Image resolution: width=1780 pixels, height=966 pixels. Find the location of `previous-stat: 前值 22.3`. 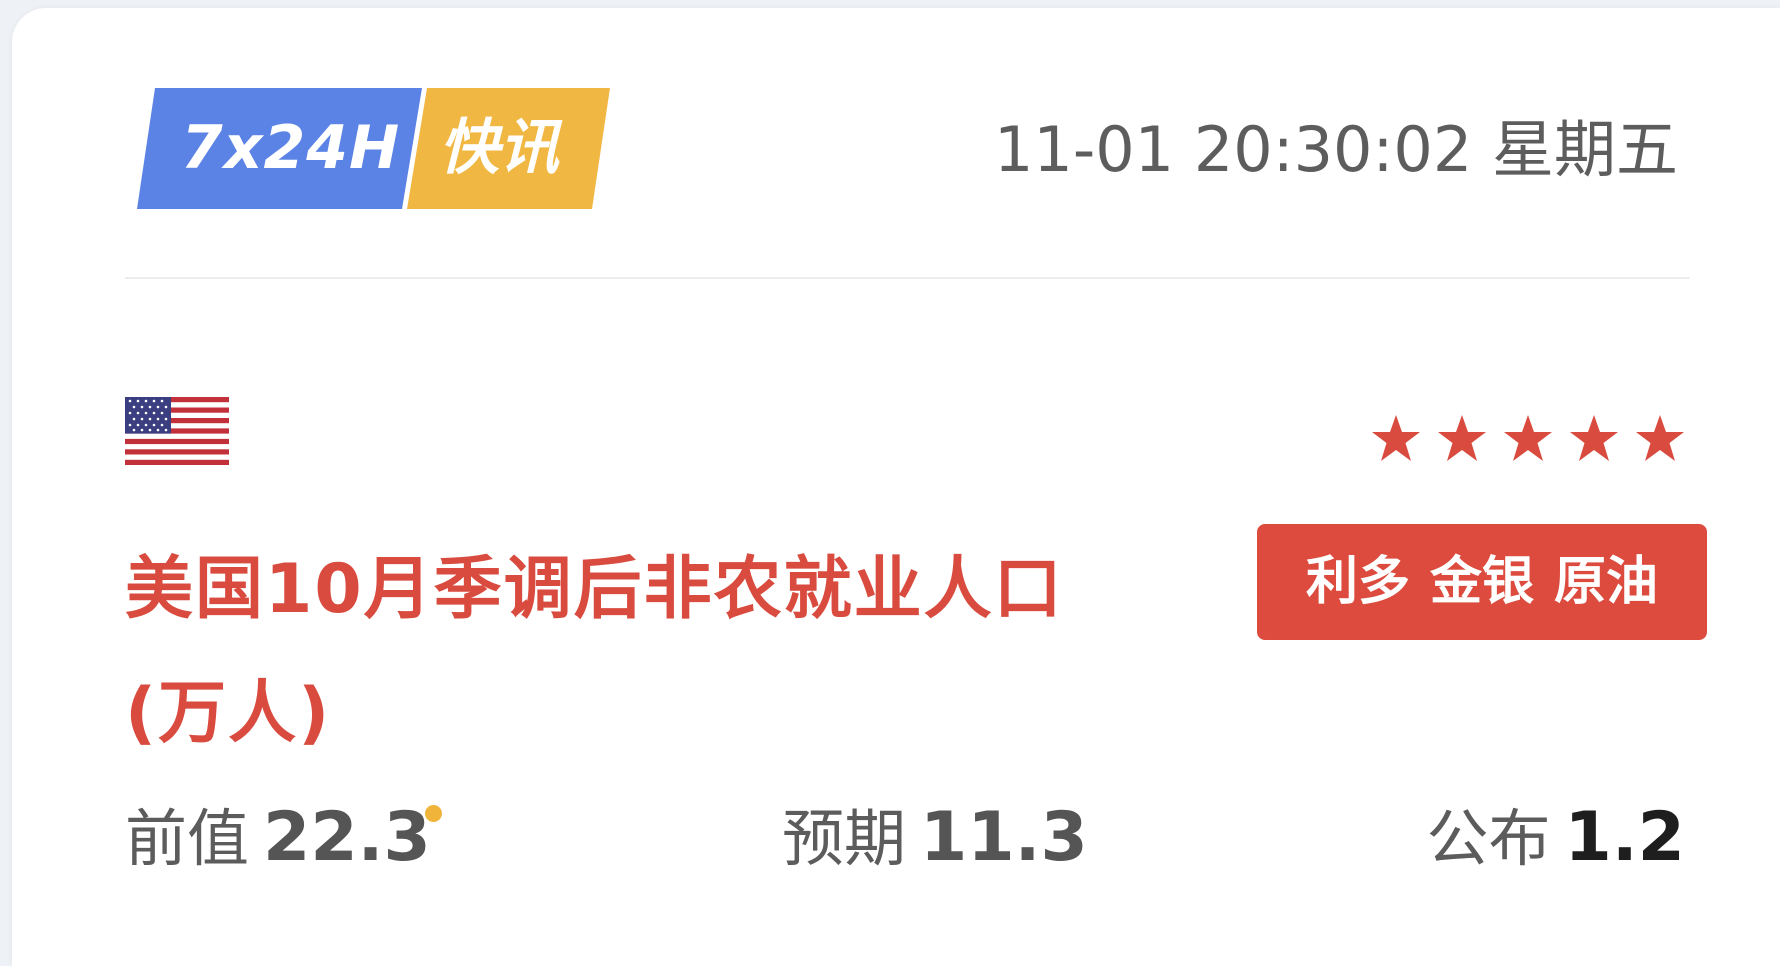

previous-stat: 前值 22.3 is located at coordinates (278, 846).